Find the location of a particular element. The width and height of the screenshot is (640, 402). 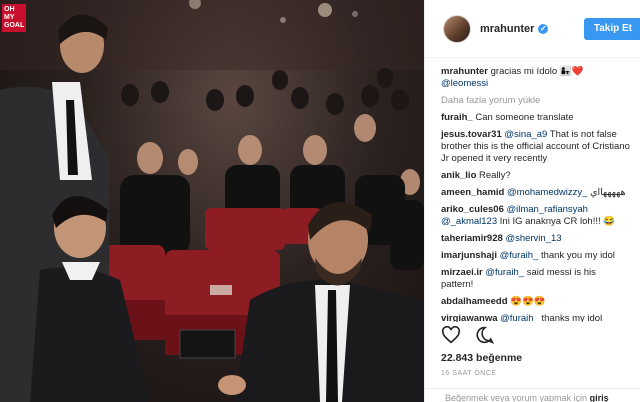

watermark-line: GOAL is located at coordinates (14, 25).